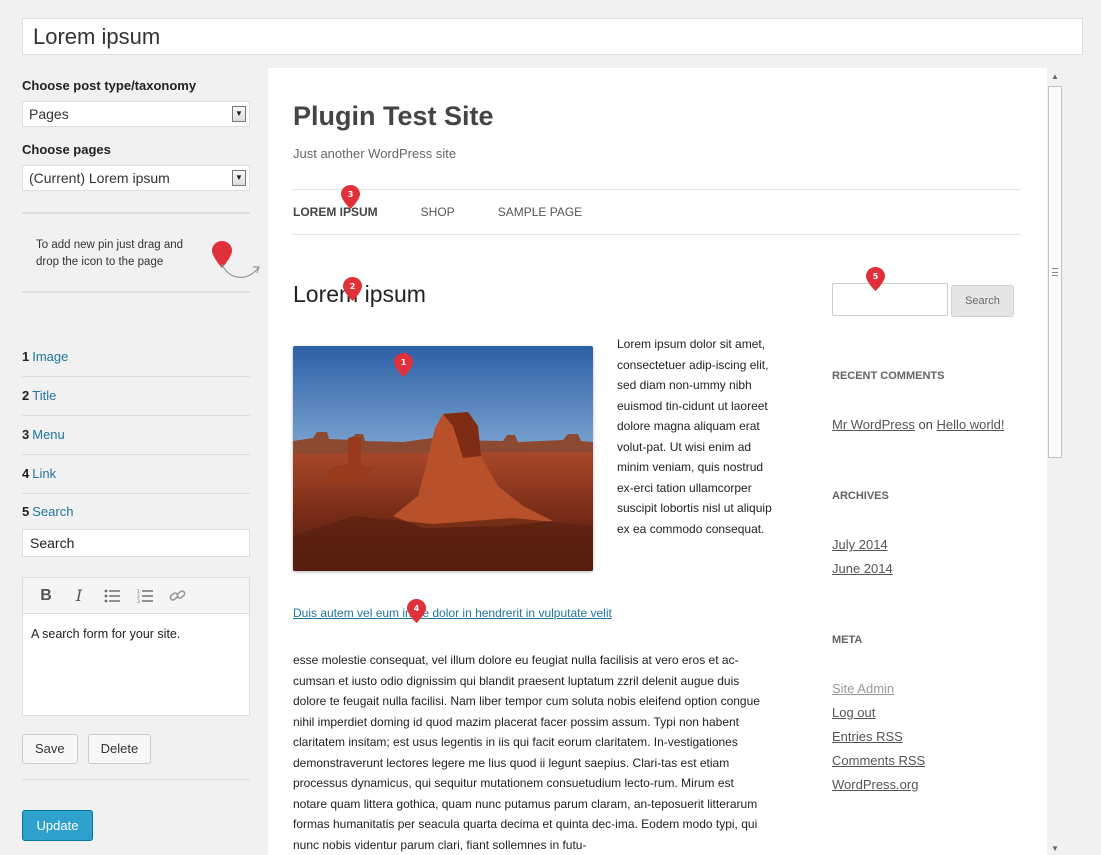 The image size is (1101, 855). What do you see at coordinates (890, 299) in the screenshot?
I see `widget-search-input` at bounding box center [890, 299].